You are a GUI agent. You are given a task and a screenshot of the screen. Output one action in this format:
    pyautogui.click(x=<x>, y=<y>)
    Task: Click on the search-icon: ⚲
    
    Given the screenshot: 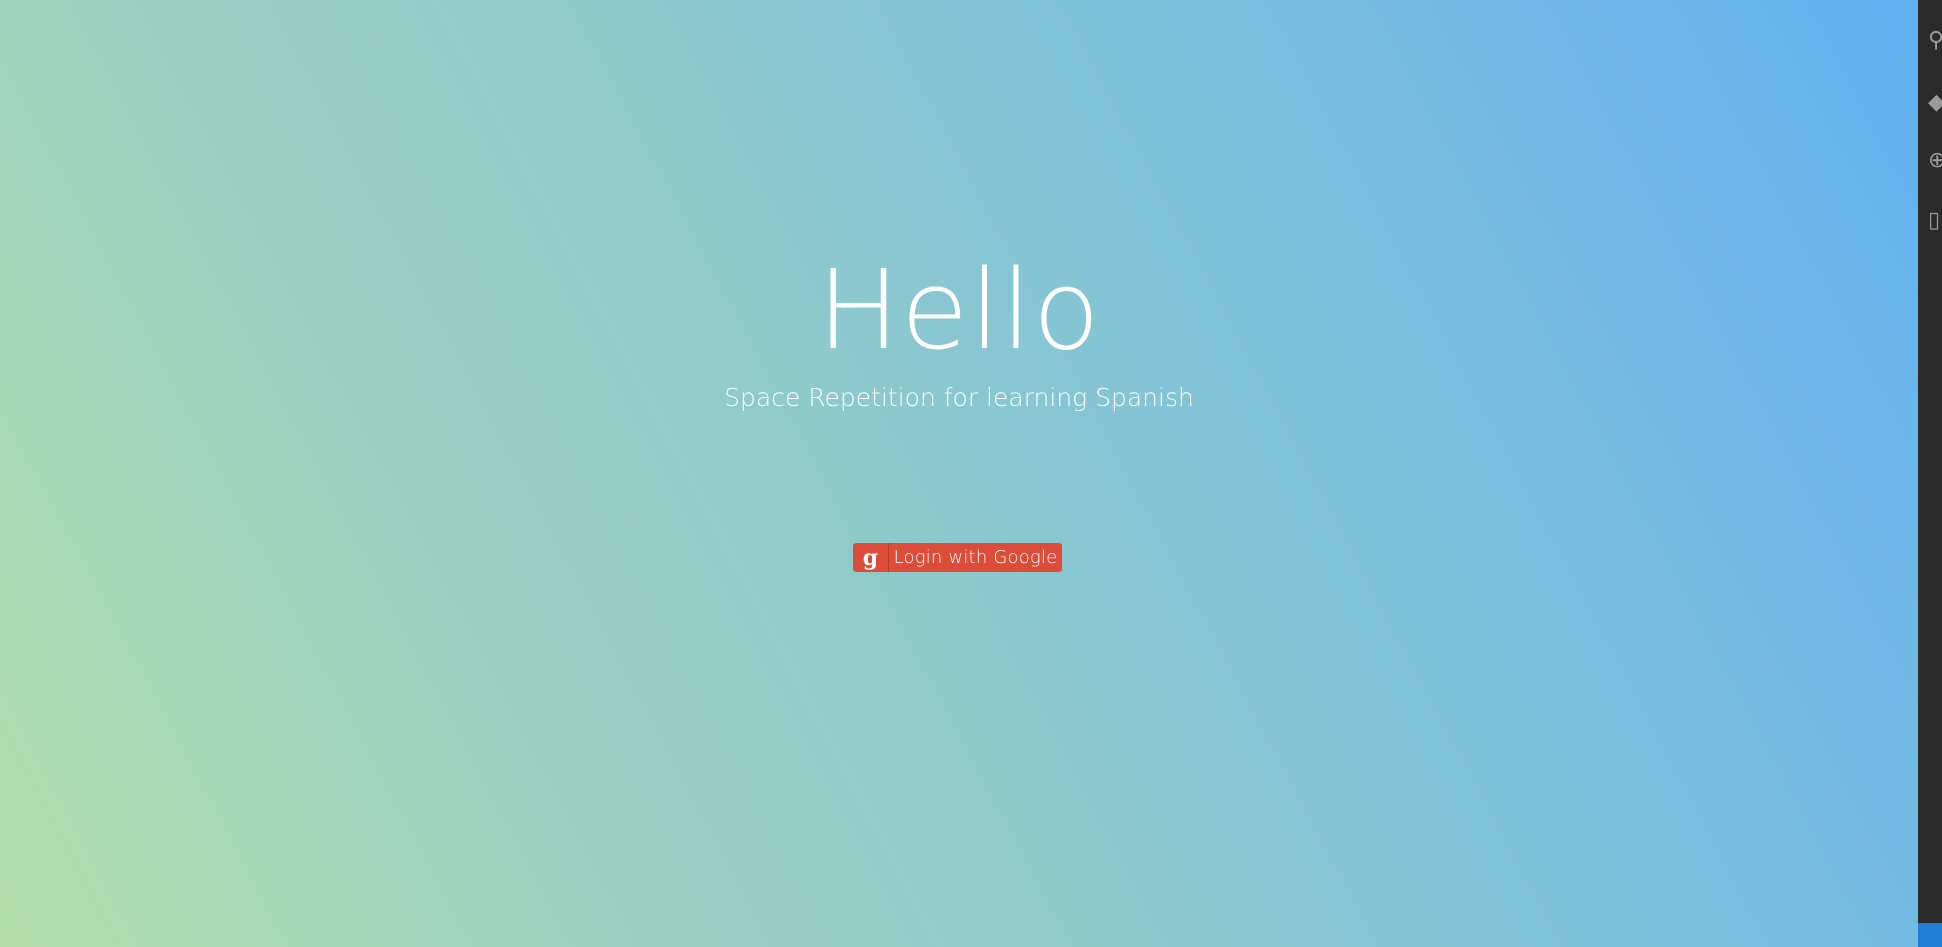 What is the action you would take?
    pyautogui.click(x=1935, y=41)
    